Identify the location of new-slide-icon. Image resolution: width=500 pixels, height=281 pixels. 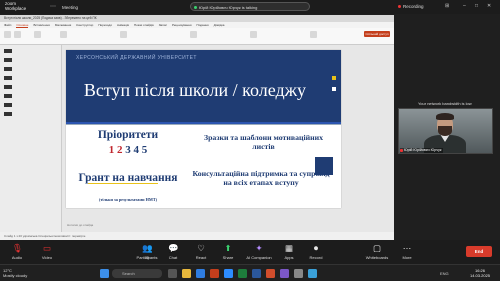
(17, 34).